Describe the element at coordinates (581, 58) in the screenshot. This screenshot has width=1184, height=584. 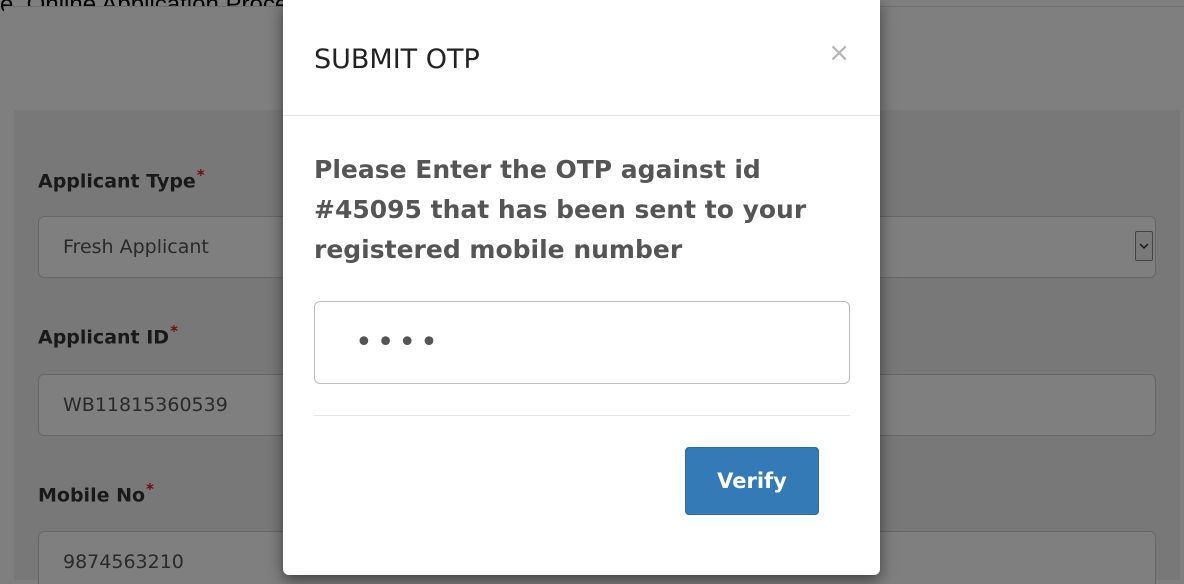
I see `modal-header: SUBMIT OTP ×` at that location.